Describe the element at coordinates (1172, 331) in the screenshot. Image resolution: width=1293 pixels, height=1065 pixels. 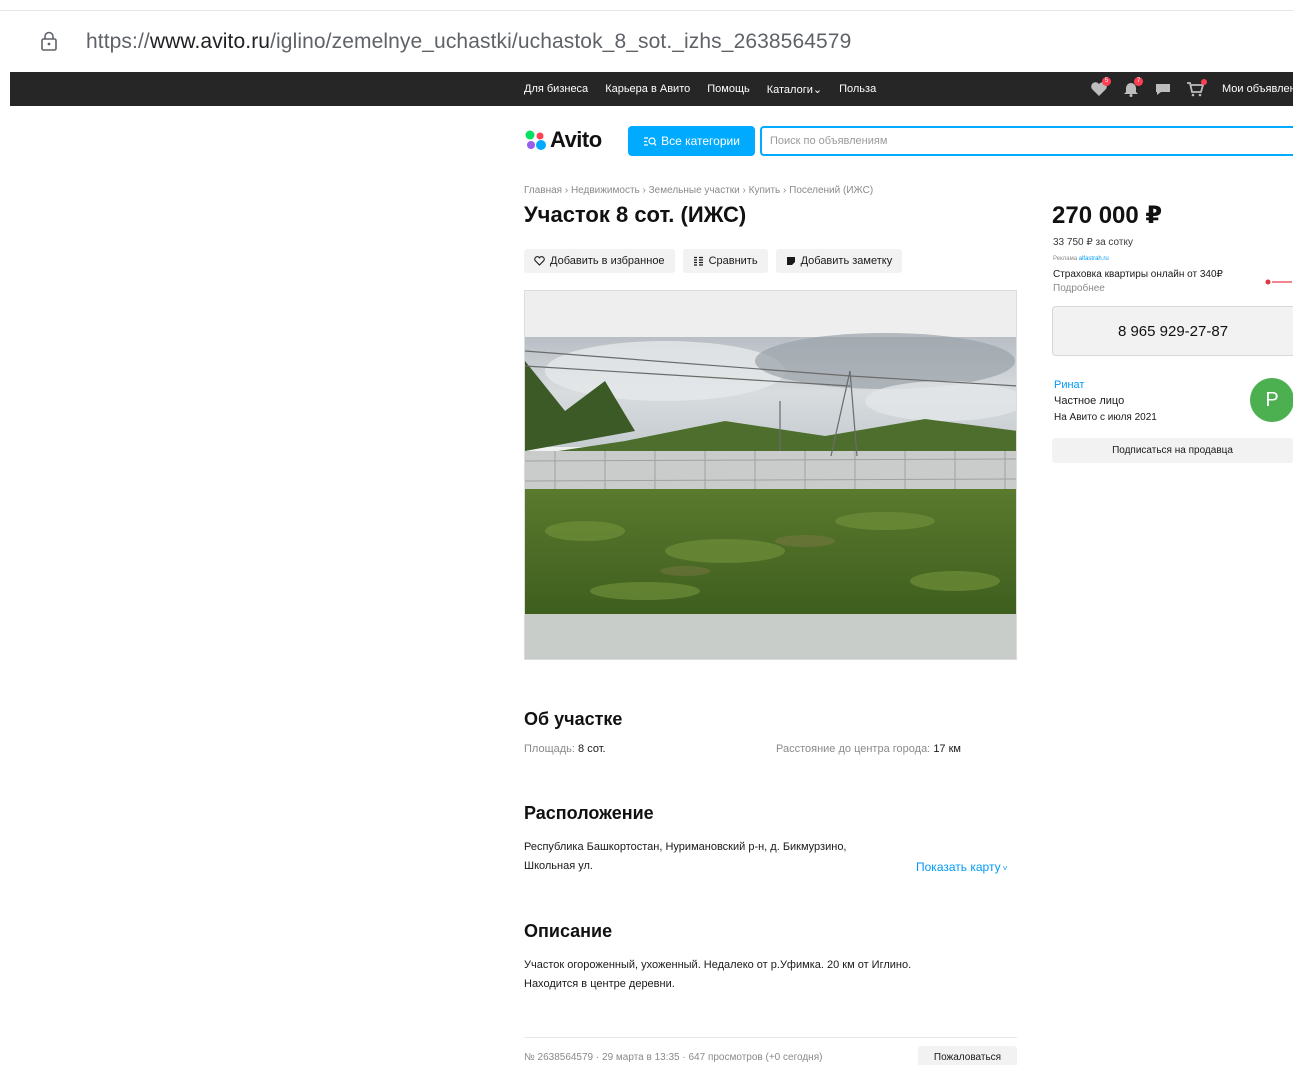
I see `show-phone-button: 8 965 929-27-87` at that location.